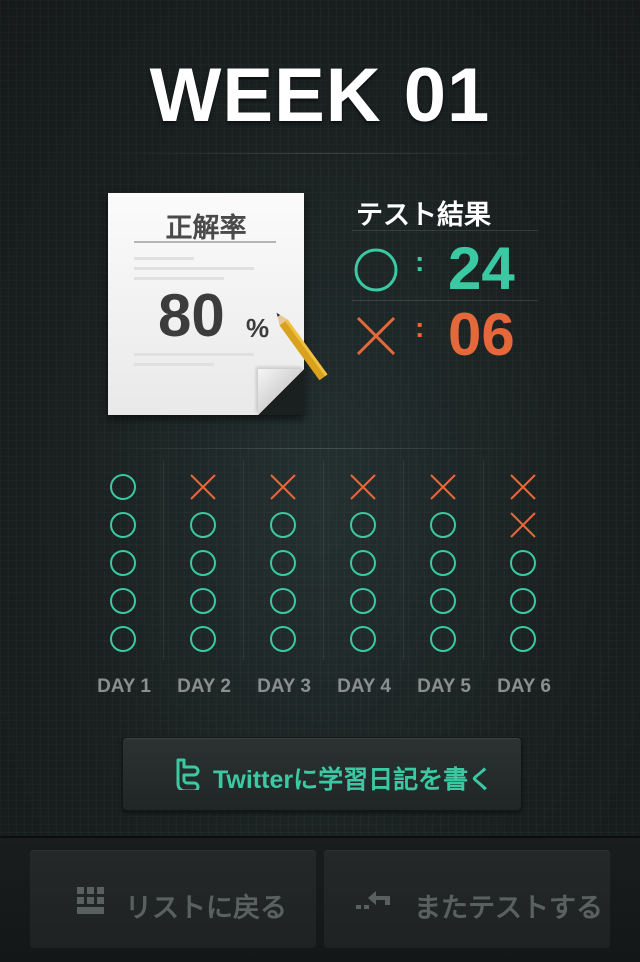 The width and height of the screenshot is (640, 962). Describe the element at coordinates (444, 579) in the screenshot. I see `day-column: DAY 5` at that location.